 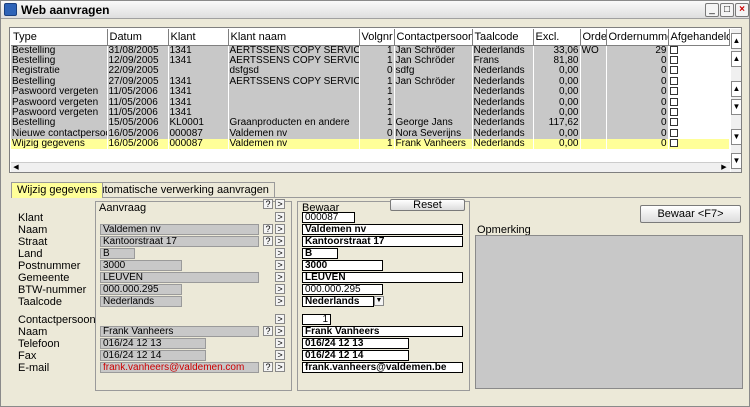 What do you see at coordinates (736, 89) in the screenshot?
I see `scroll-up-icon: ▲` at bounding box center [736, 89].